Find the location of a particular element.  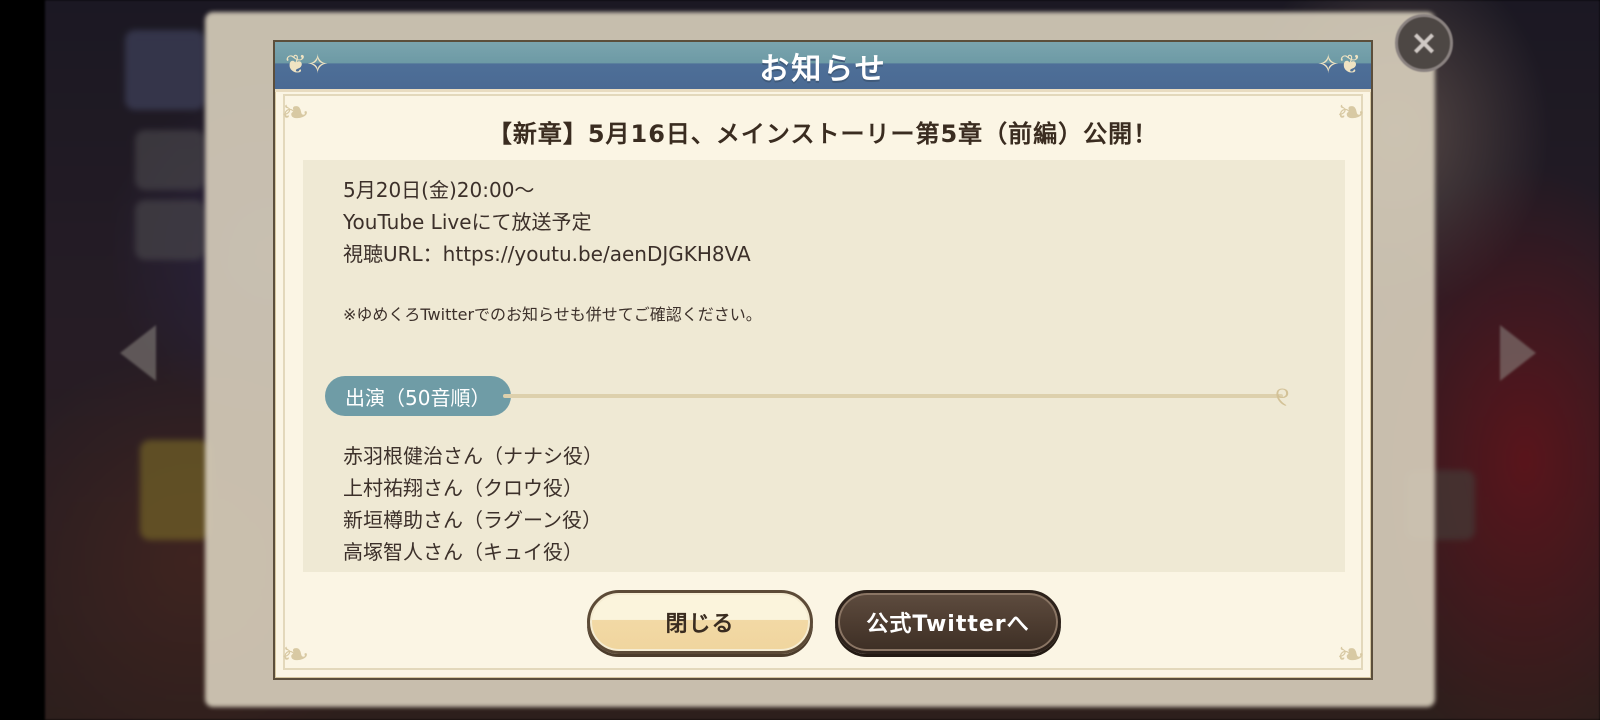

dialog-header: ❦✧ お知らせ ✧❦ is located at coordinates (823, 67).